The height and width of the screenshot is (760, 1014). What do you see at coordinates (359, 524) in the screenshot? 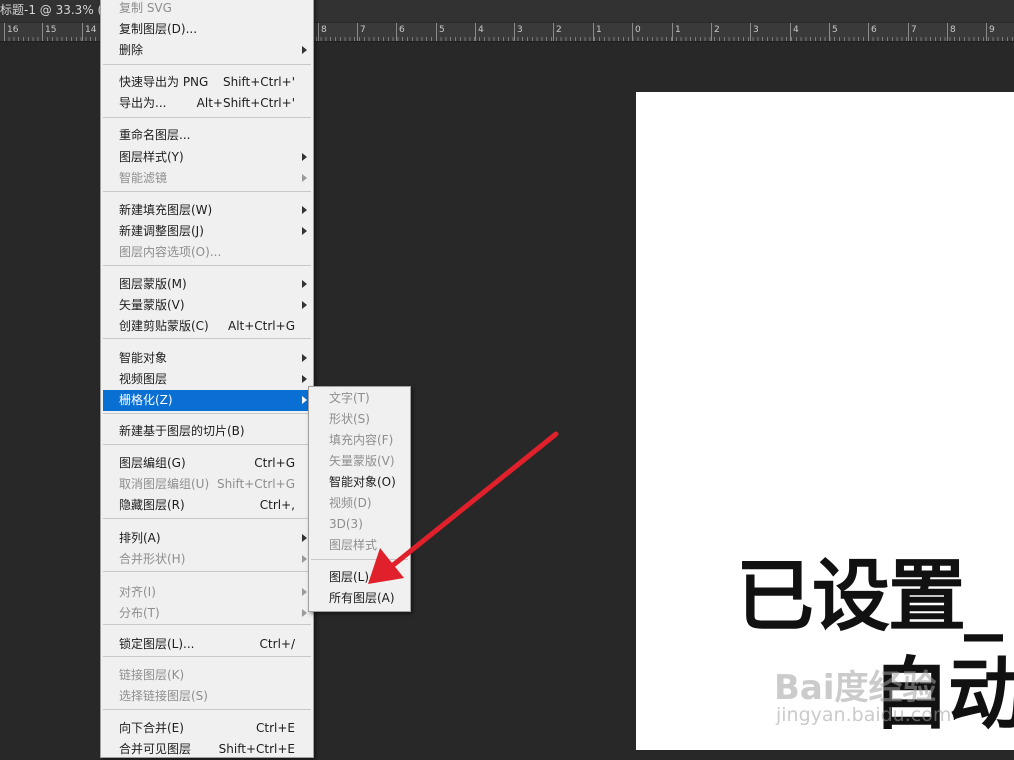
I see `rasterize-submenu-item: 3D(3)` at bounding box center [359, 524].